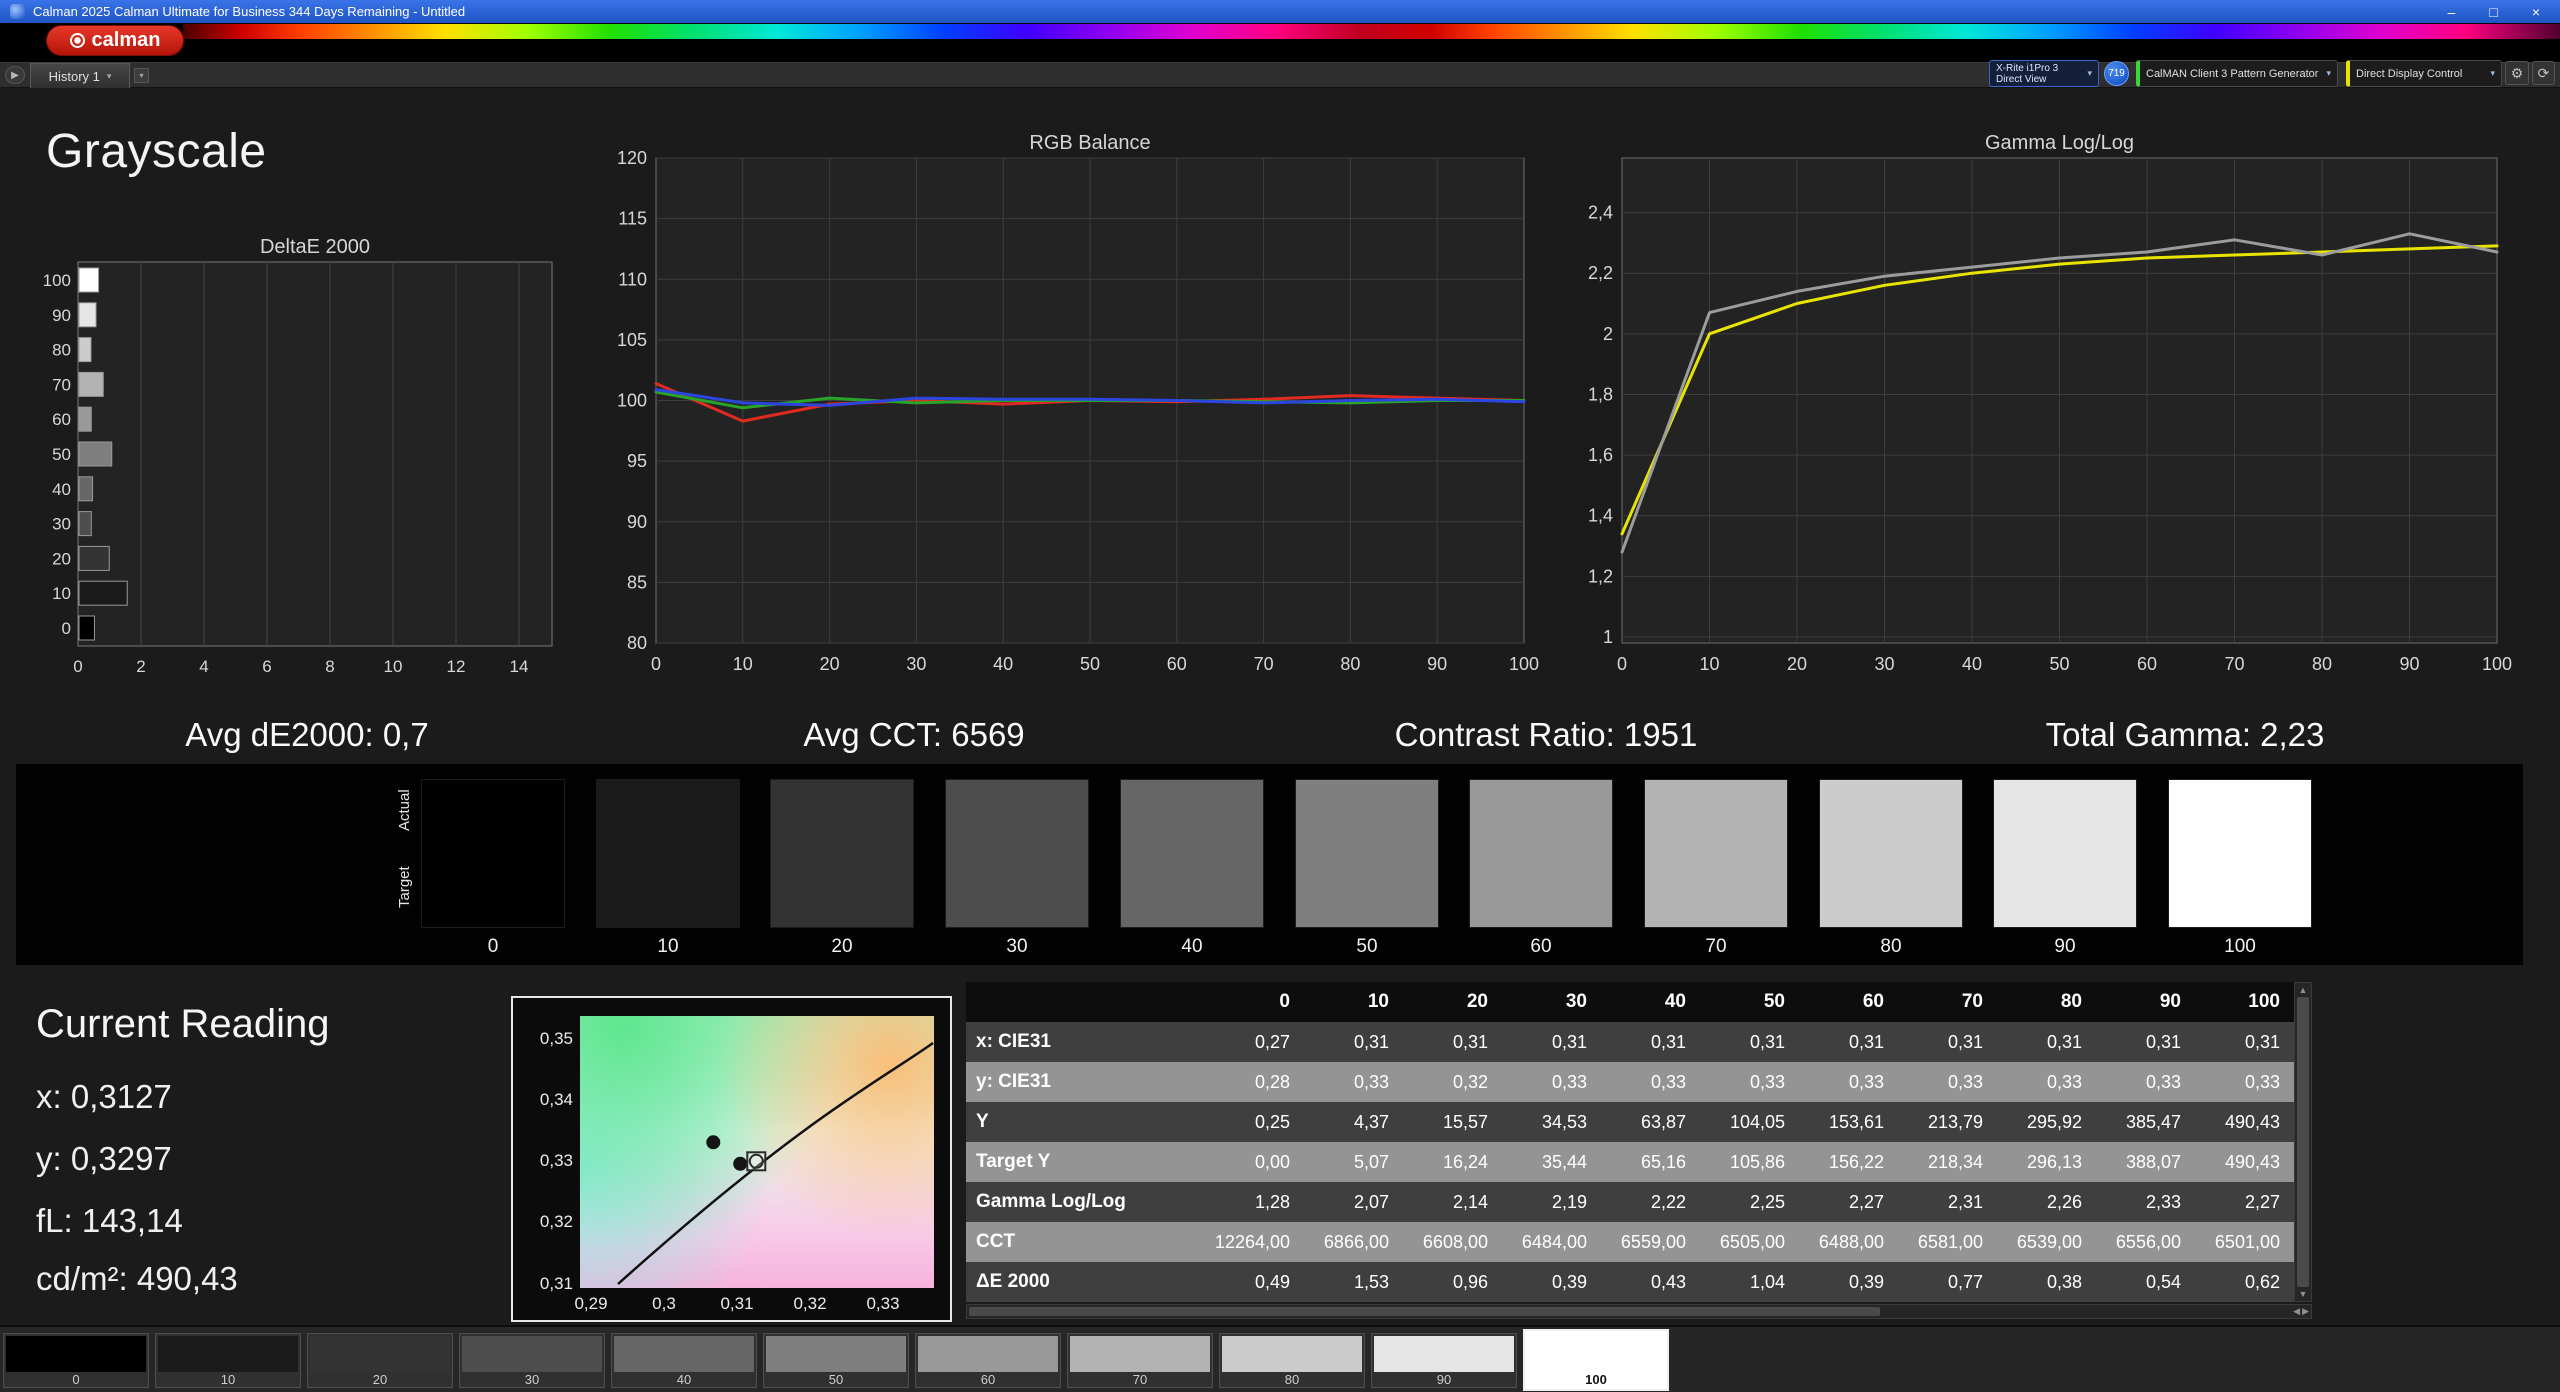 Image resolution: width=2560 pixels, height=1392 pixels. I want to click on swatch-level-label: 30, so click(1017, 946).